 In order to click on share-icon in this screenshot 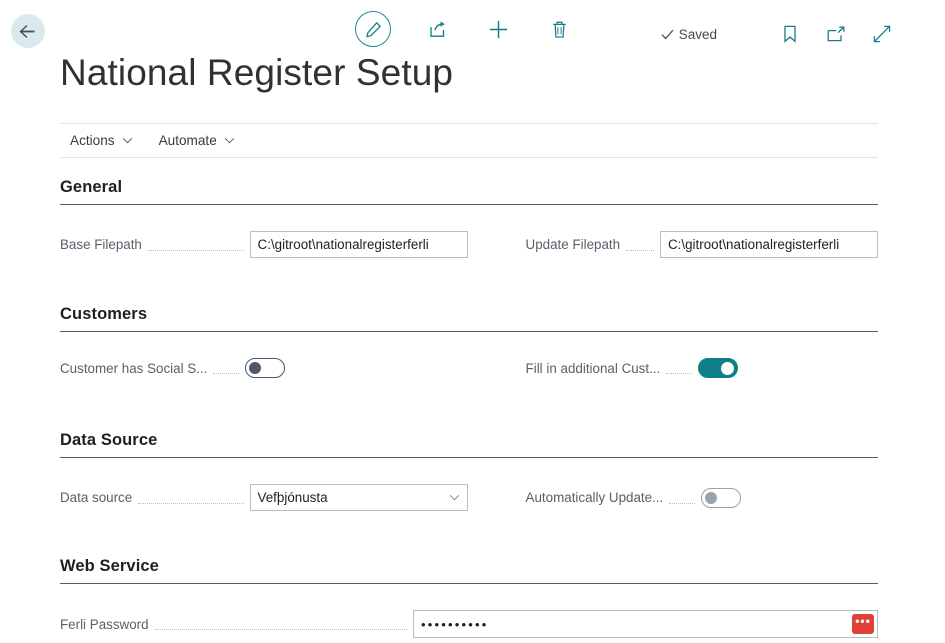, I will do `click(437, 29)`.